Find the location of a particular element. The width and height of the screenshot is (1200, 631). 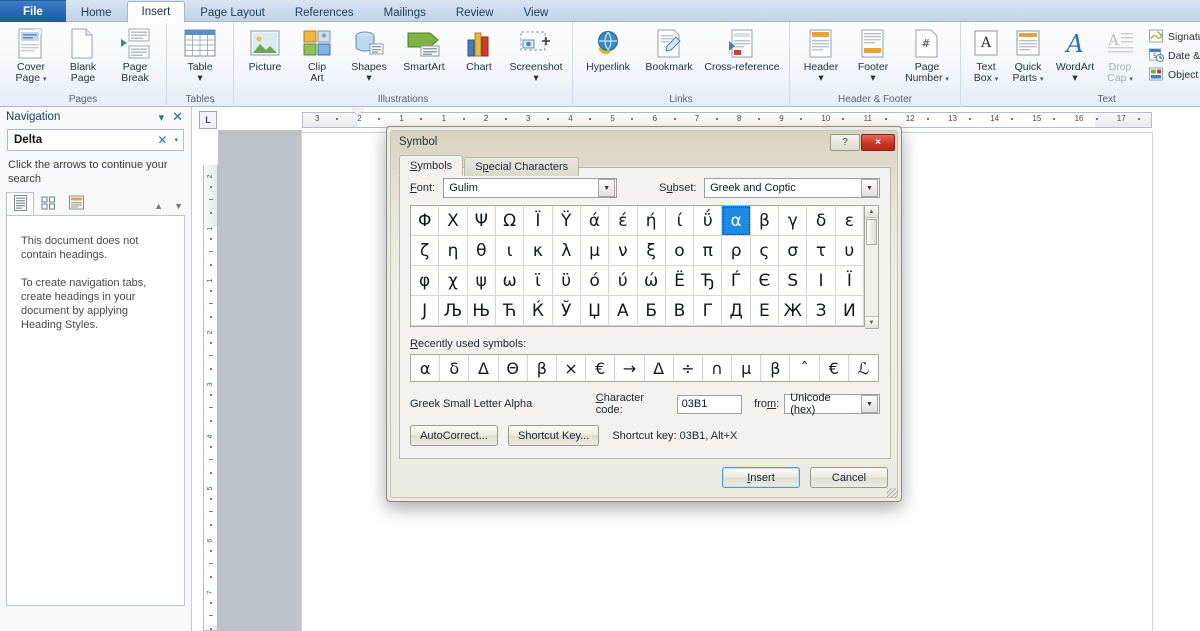

symbol-cell: В is located at coordinates (680, 311).